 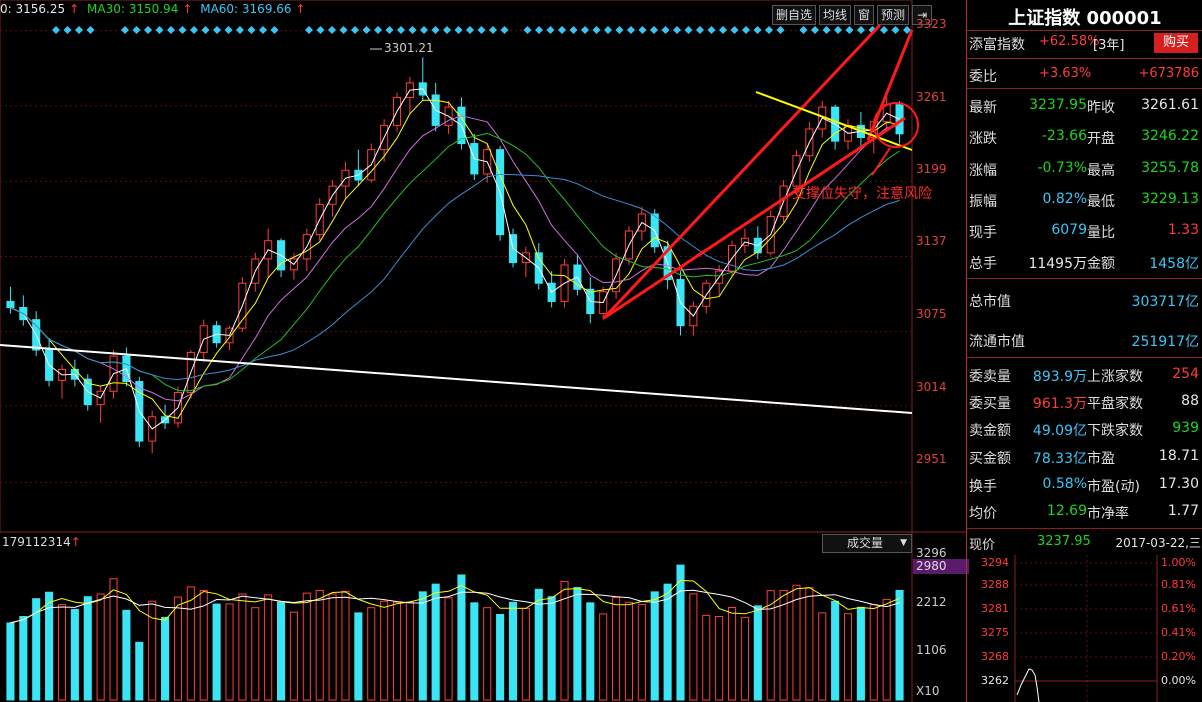 I want to click on intraday-left-tick: 3275, so click(x=995, y=632).